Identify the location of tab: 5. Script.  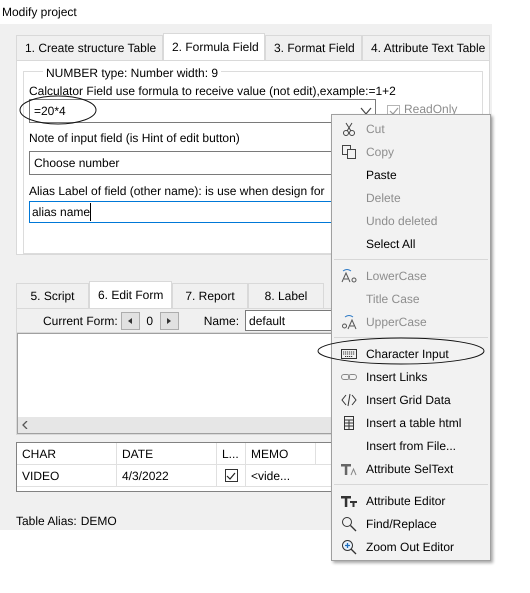
(52, 295).